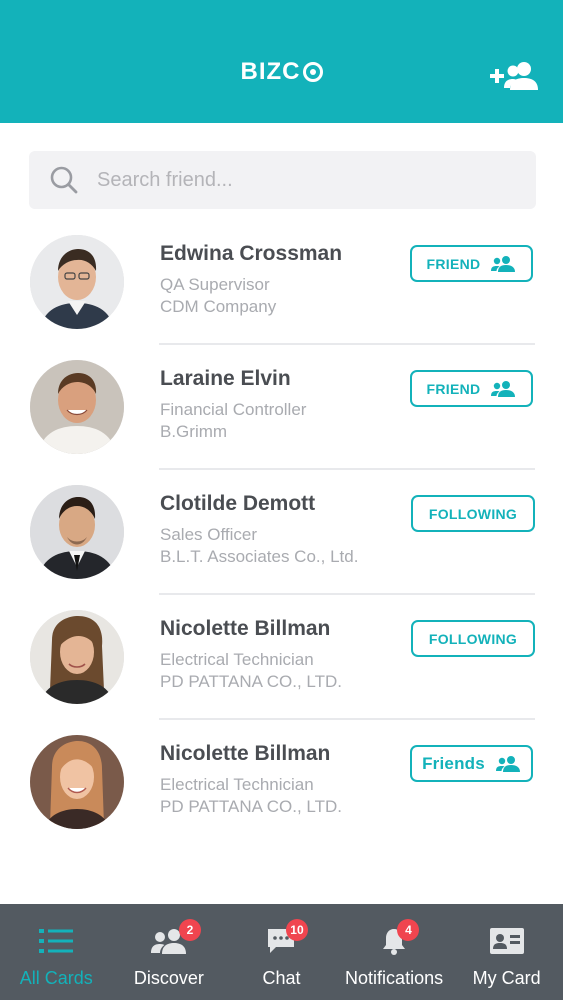 Image resolution: width=563 pixels, height=1000 pixels. I want to click on tab-chat: 10 Chat, so click(281, 952).